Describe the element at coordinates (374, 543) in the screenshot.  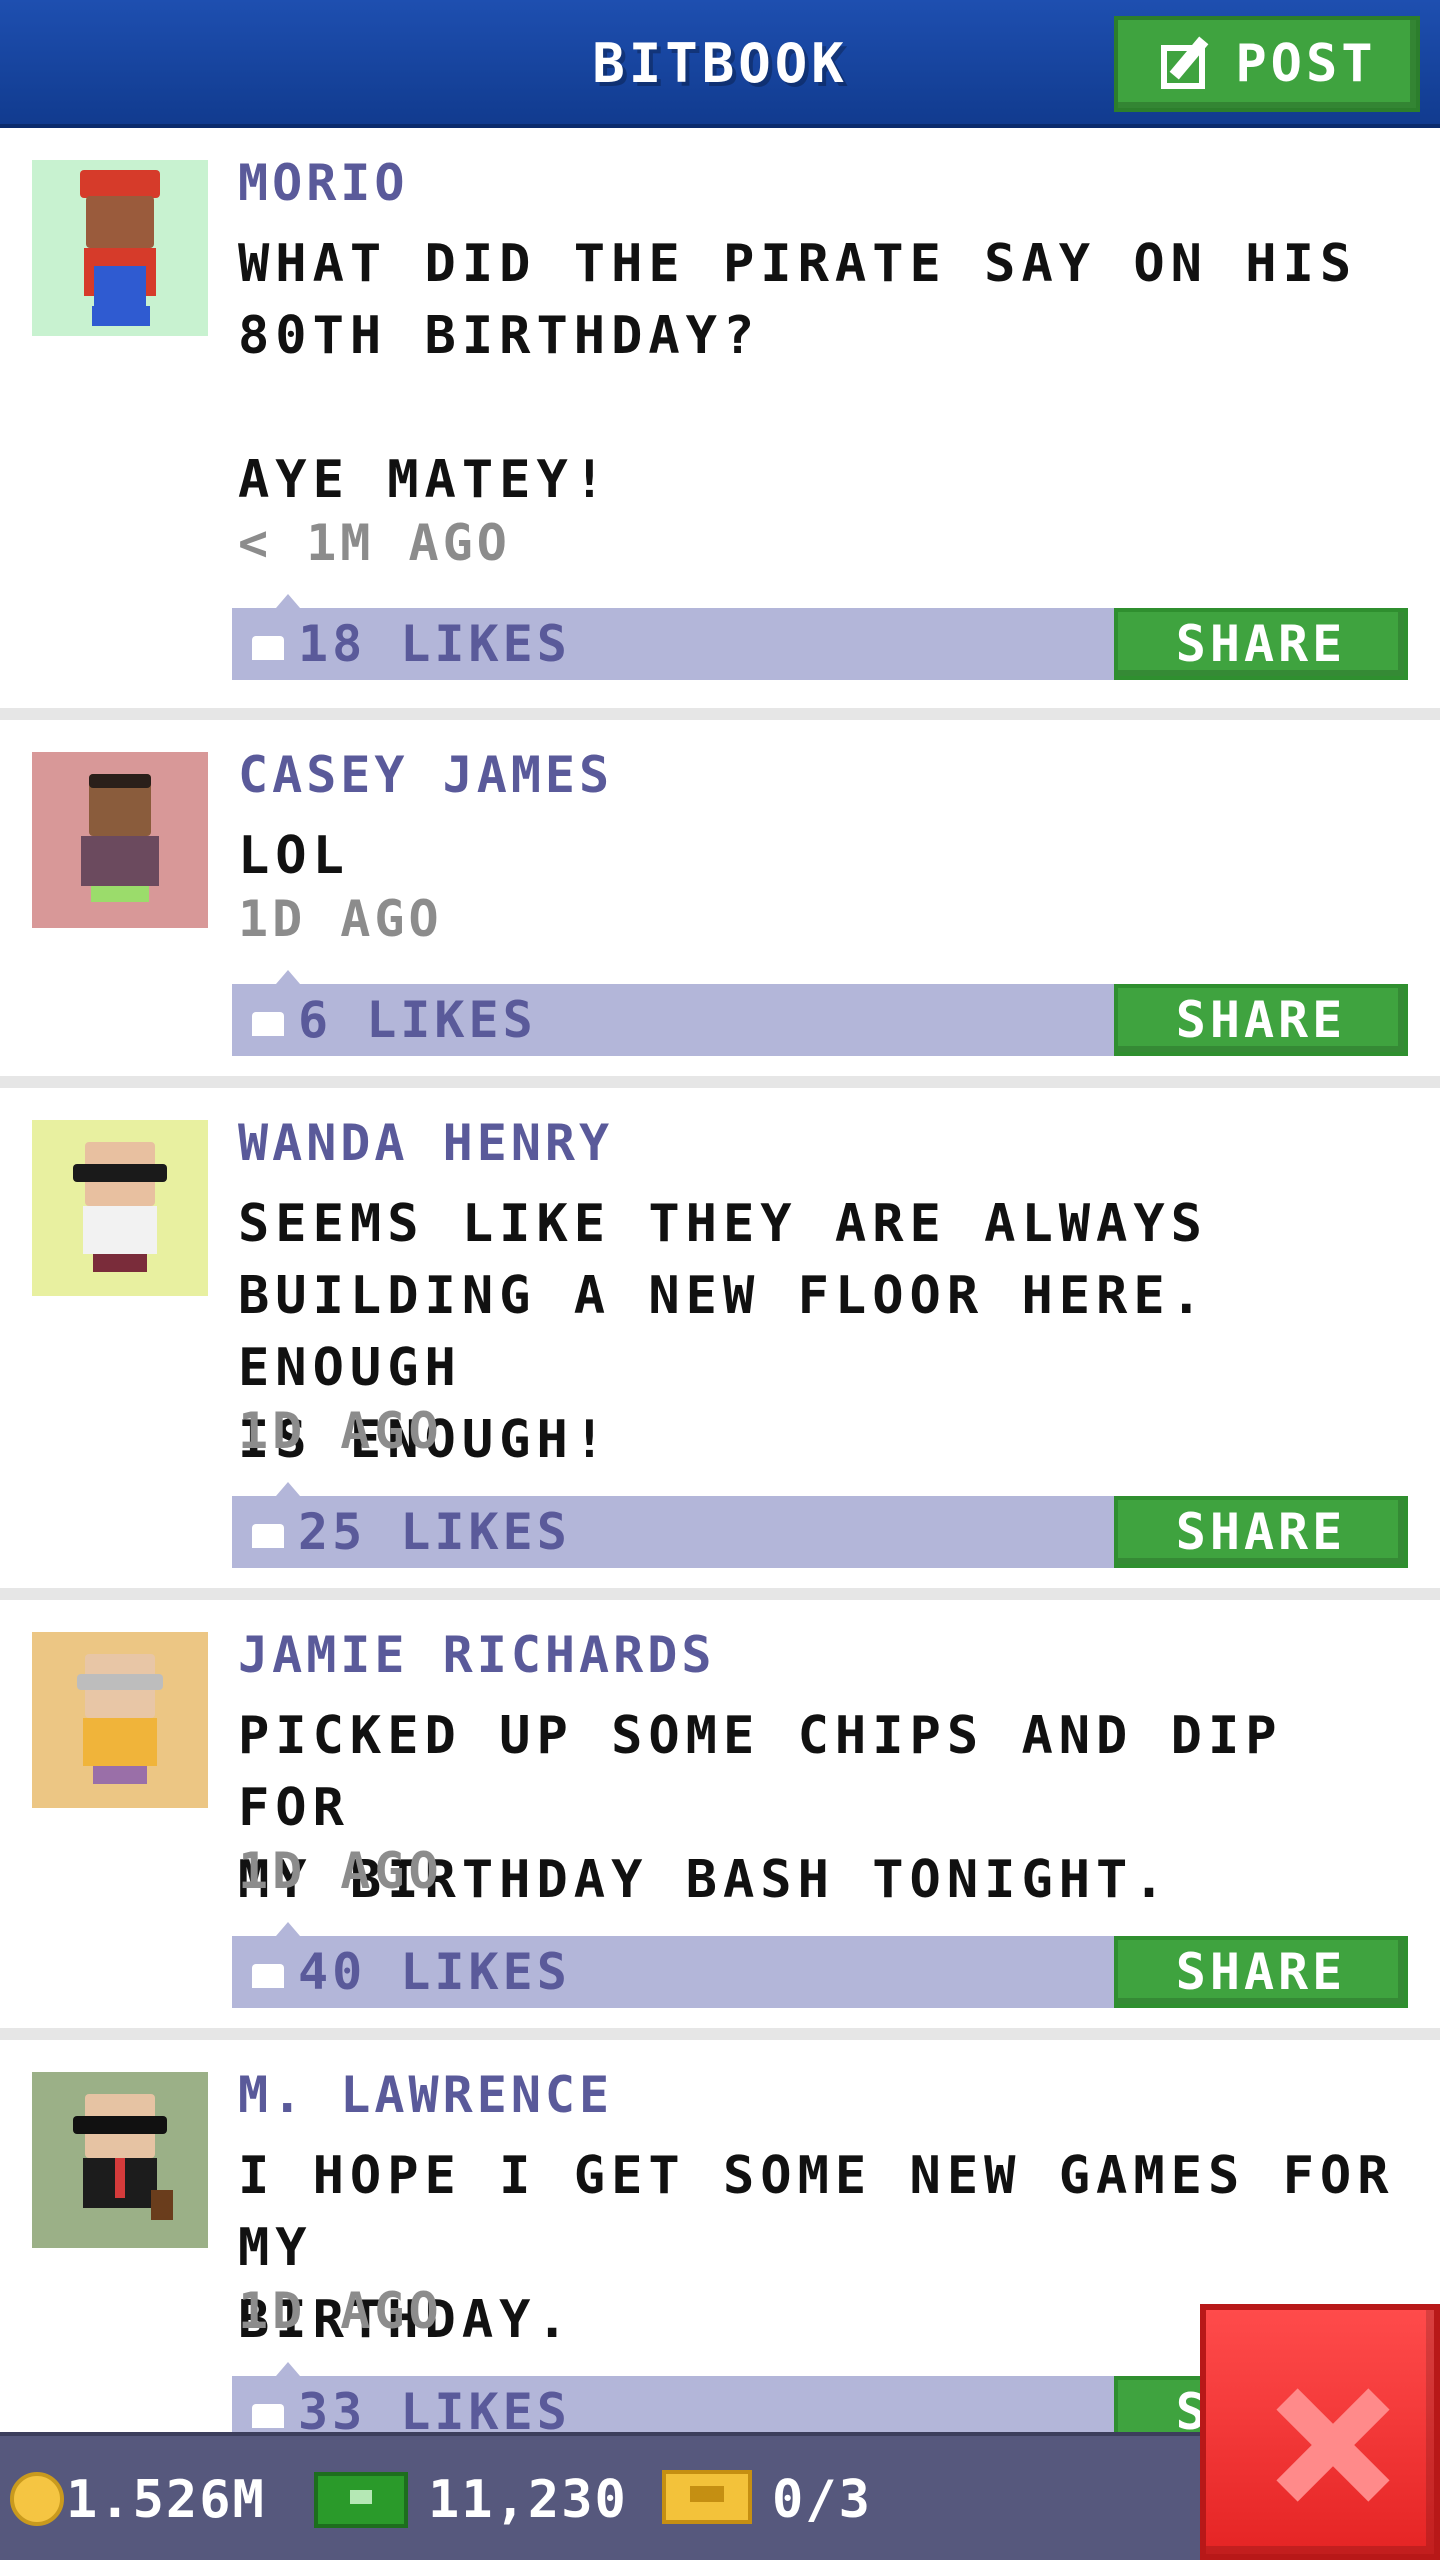
I see `post-time: < 1M AGO` at that location.